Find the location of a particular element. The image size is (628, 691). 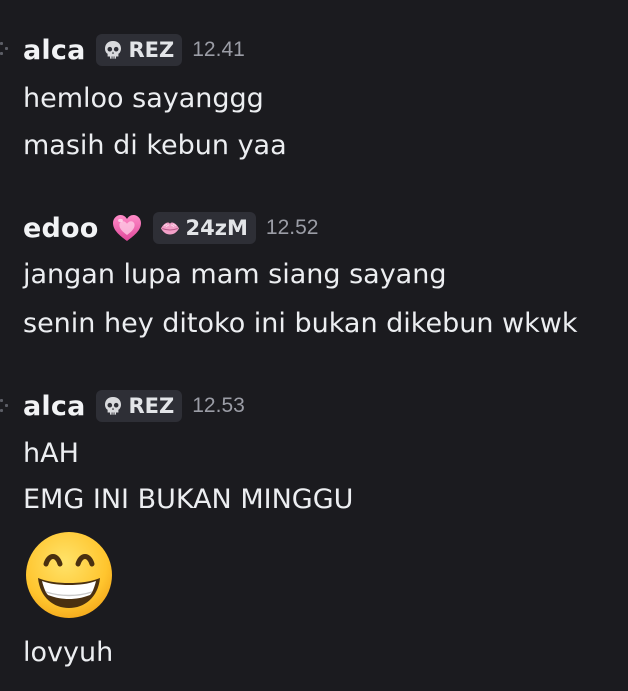

username: edoo is located at coordinates (61, 228).